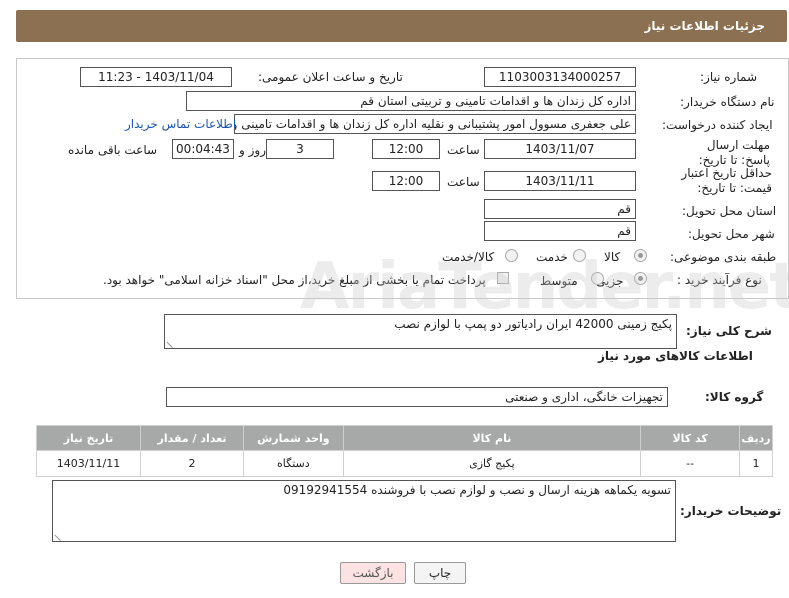 The height and width of the screenshot is (598, 789). Describe the element at coordinates (731, 234) in the screenshot. I see `city-label: شهر محل تحویل:` at that location.